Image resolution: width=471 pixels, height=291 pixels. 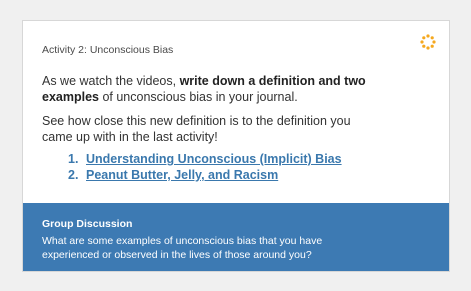 What do you see at coordinates (108, 50) in the screenshot?
I see `activity-title: Activity 2: Unconscious Bias` at bounding box center [108, 50].